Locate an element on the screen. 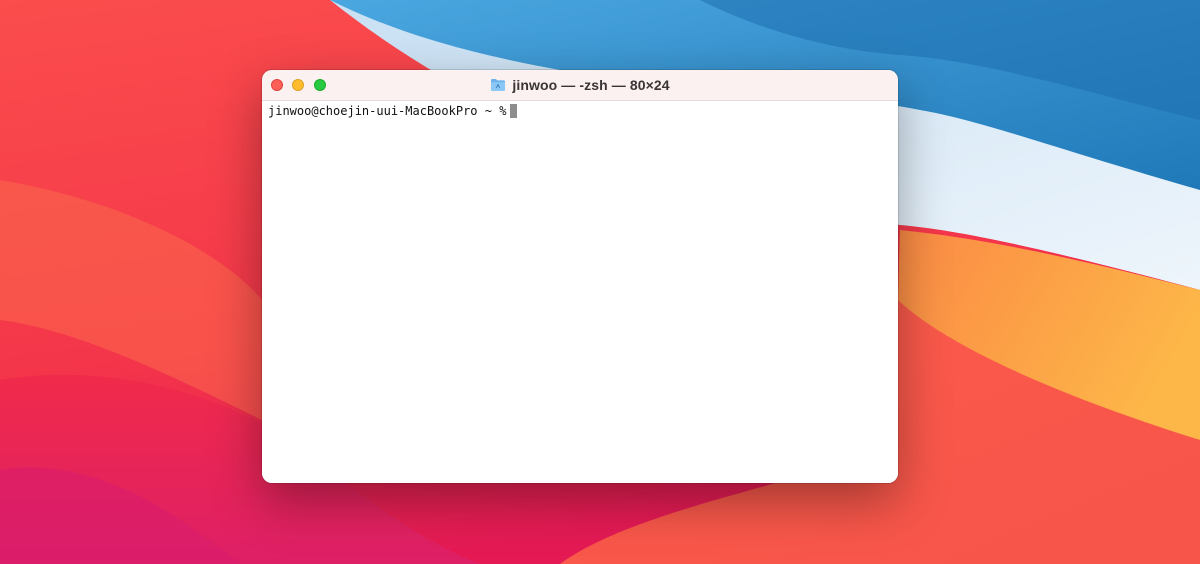 The width and height of the screenshot is (1200, 564). prompt-text: jinwoo@choejin-uui-MacBookPro ~ % is located at coordinates (387, 111).